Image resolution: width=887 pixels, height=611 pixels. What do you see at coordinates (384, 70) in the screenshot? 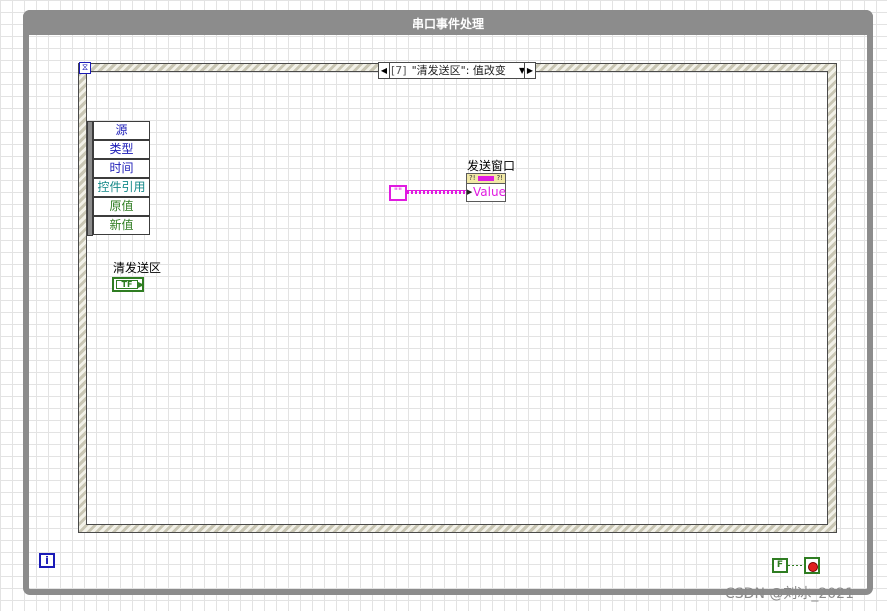
I see `decrement-arrow-icon: ◀` at bounding box center [384, 70].